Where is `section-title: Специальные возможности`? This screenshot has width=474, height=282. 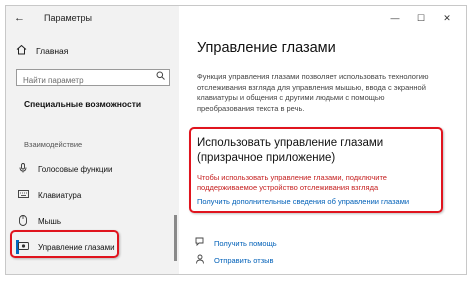
section-title: Специальные возможности is located at coordinates (83, 104).